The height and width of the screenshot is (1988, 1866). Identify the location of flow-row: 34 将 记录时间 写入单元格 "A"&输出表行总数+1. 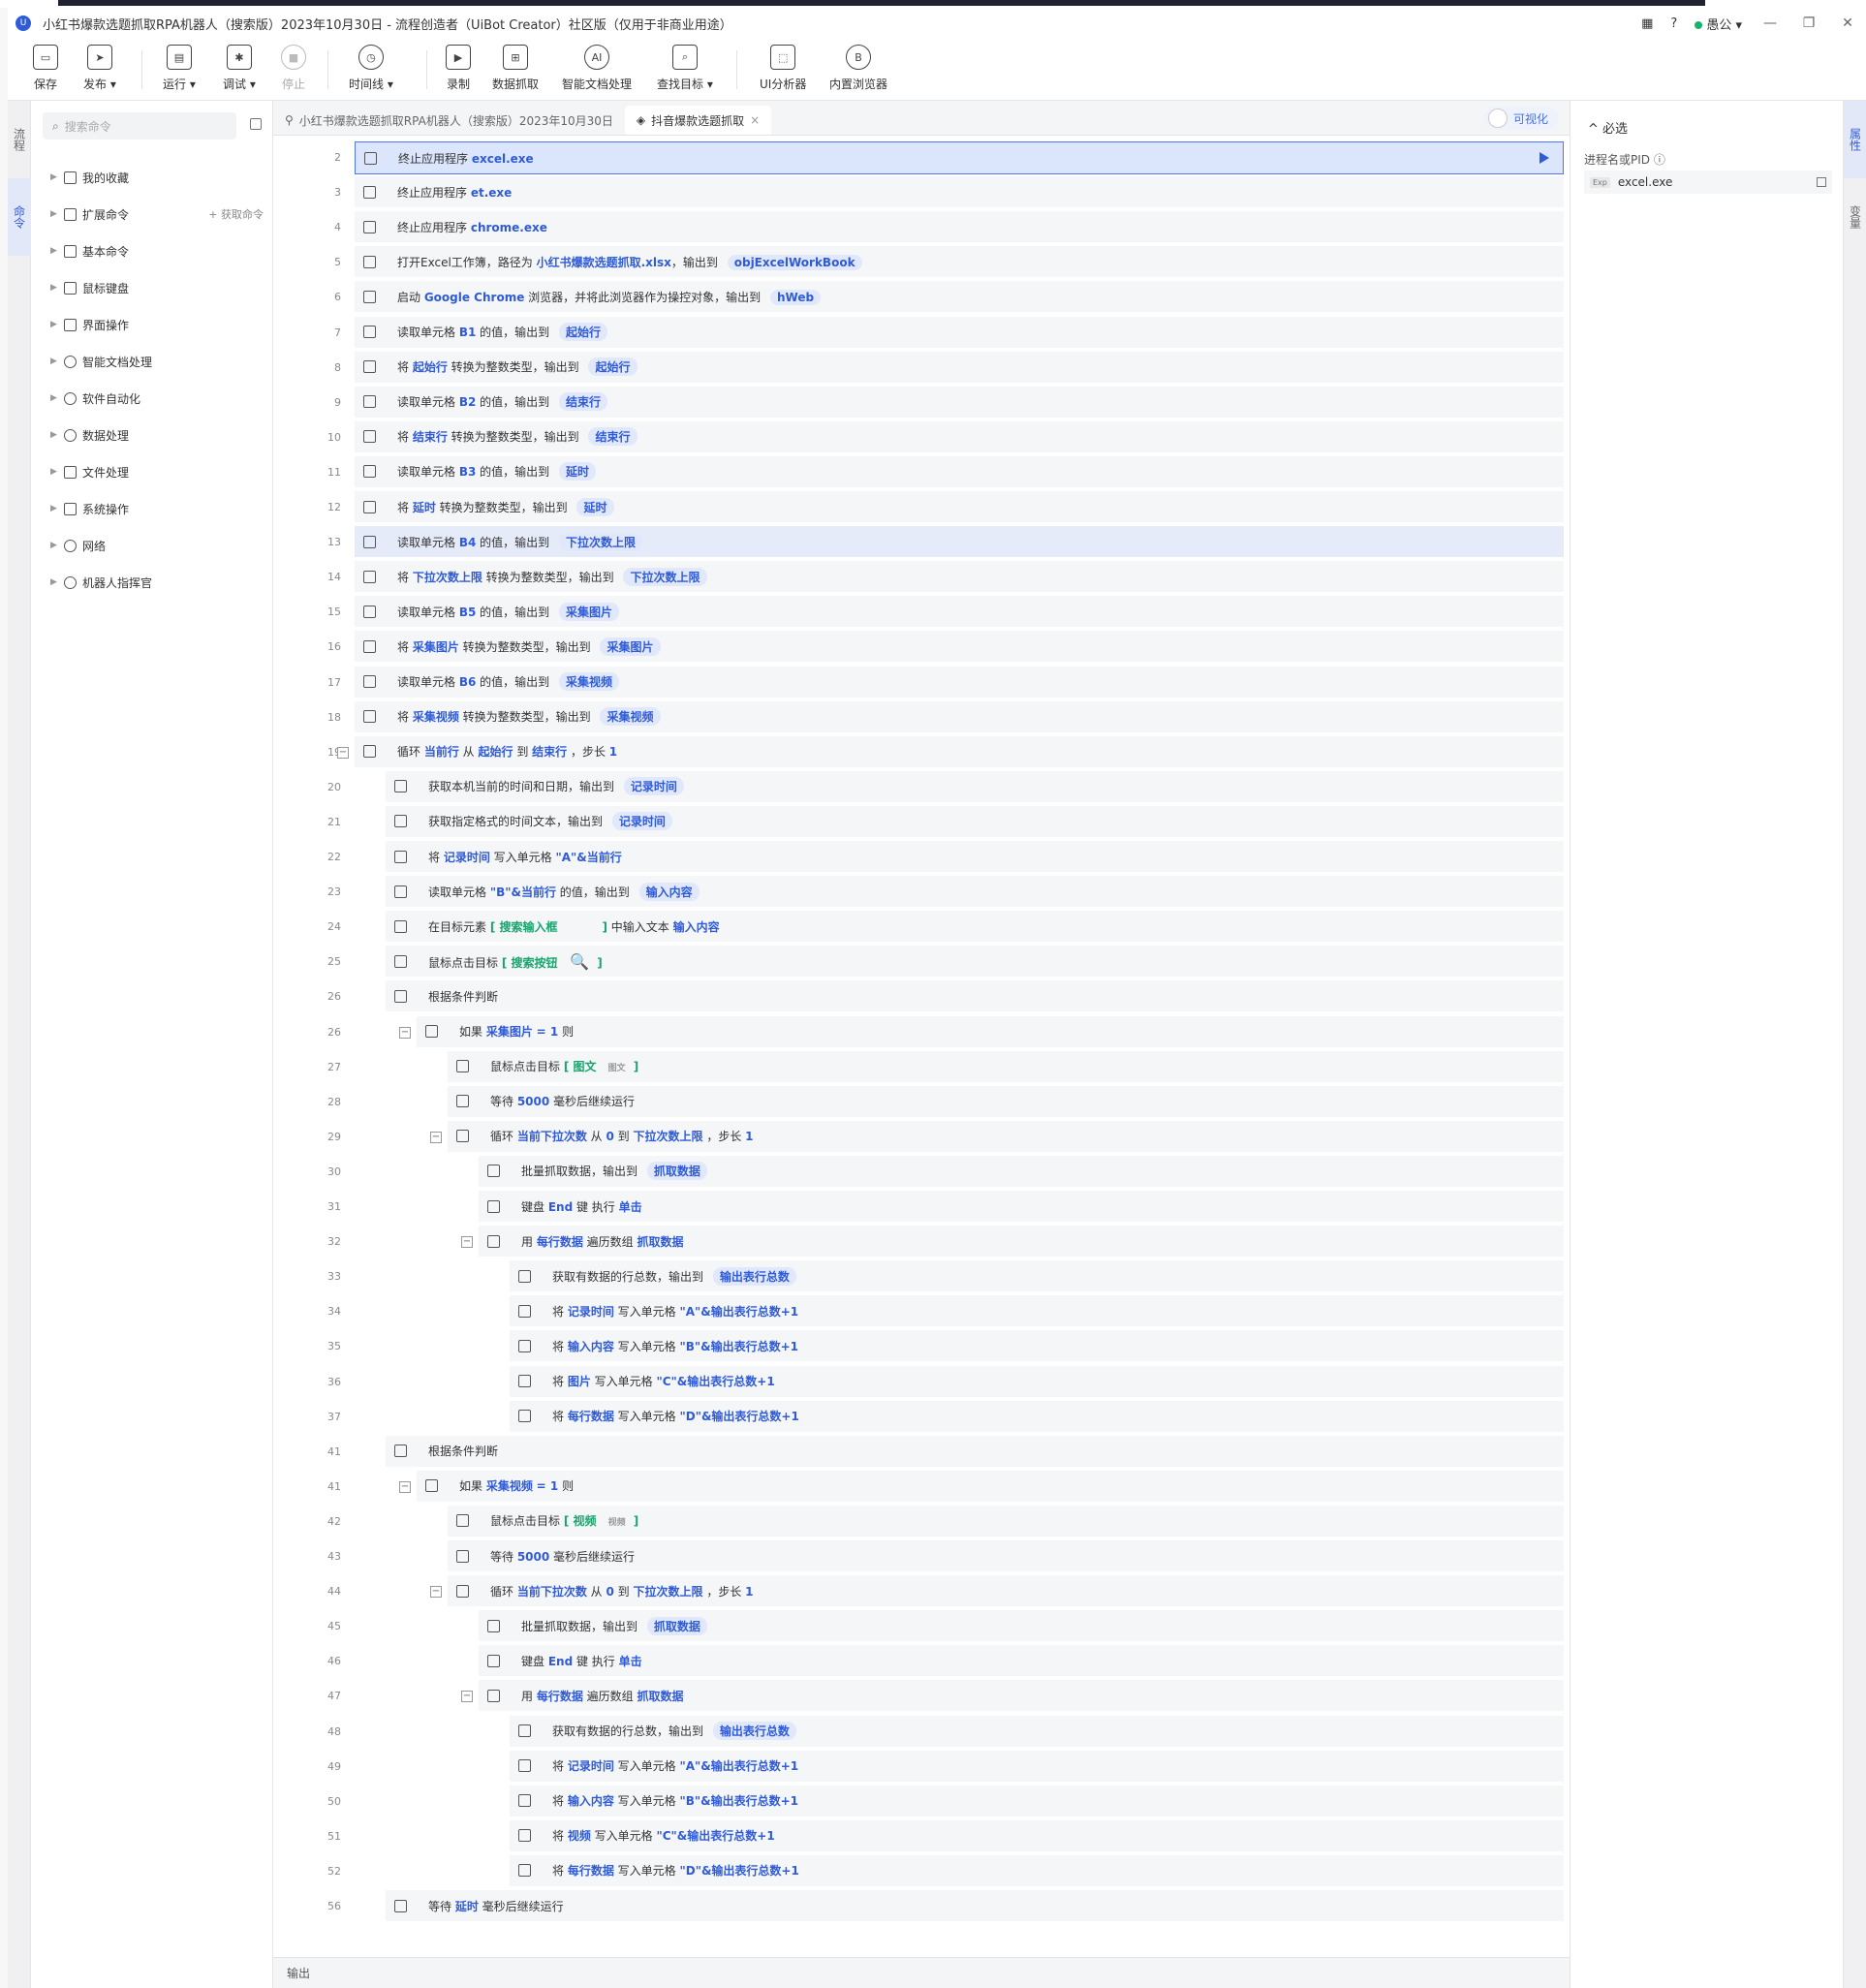
(921, 1312).